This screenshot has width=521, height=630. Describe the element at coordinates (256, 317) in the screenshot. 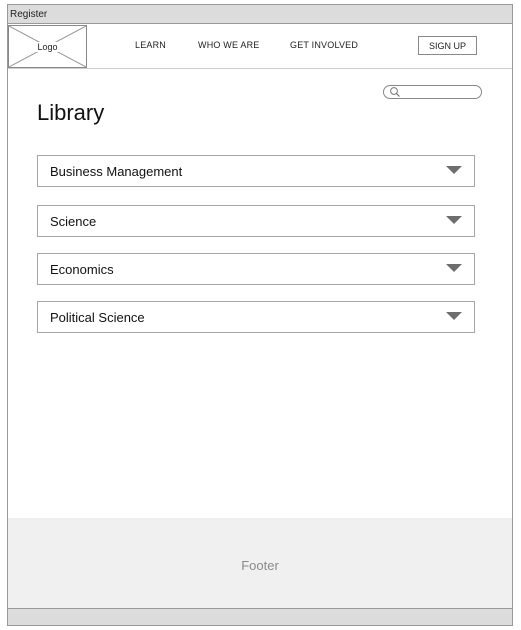

I see `accordion-political-science: Political Science` at that location.